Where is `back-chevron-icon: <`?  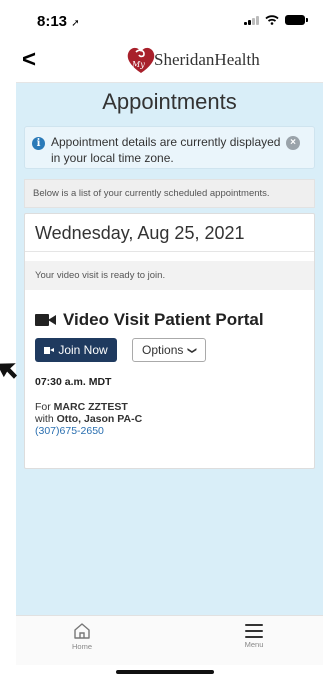
back-chevron-icon: < is located at coordinates (29, 59).